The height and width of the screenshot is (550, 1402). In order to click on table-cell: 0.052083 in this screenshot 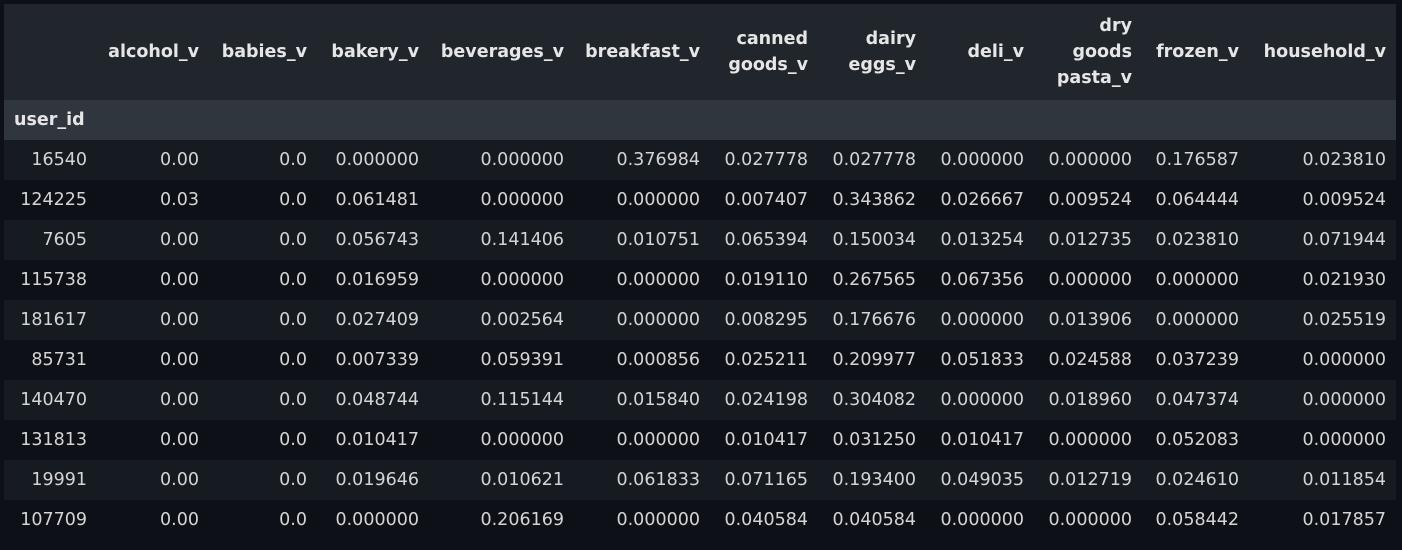, I will do `click(1197, 440)`.